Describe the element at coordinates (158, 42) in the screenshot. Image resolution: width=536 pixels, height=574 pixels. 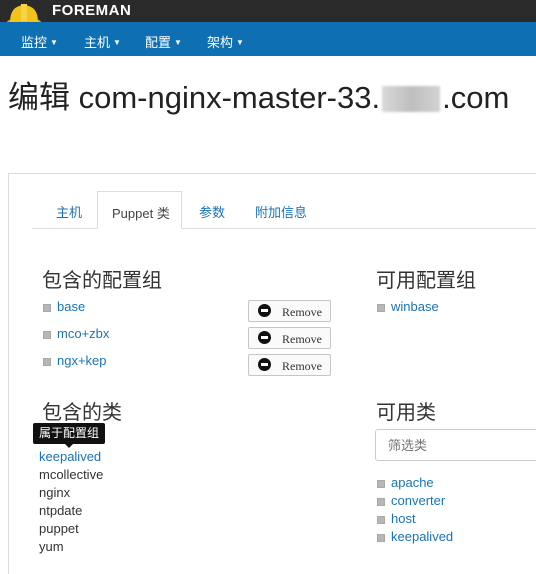
I see `nav-menu-label: 配置` at that location.